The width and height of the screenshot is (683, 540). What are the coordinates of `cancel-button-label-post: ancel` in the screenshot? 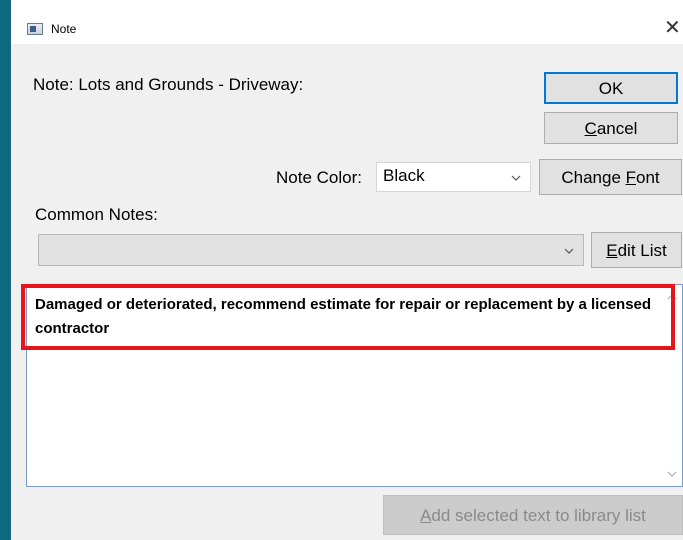 It's located at (617, 128).